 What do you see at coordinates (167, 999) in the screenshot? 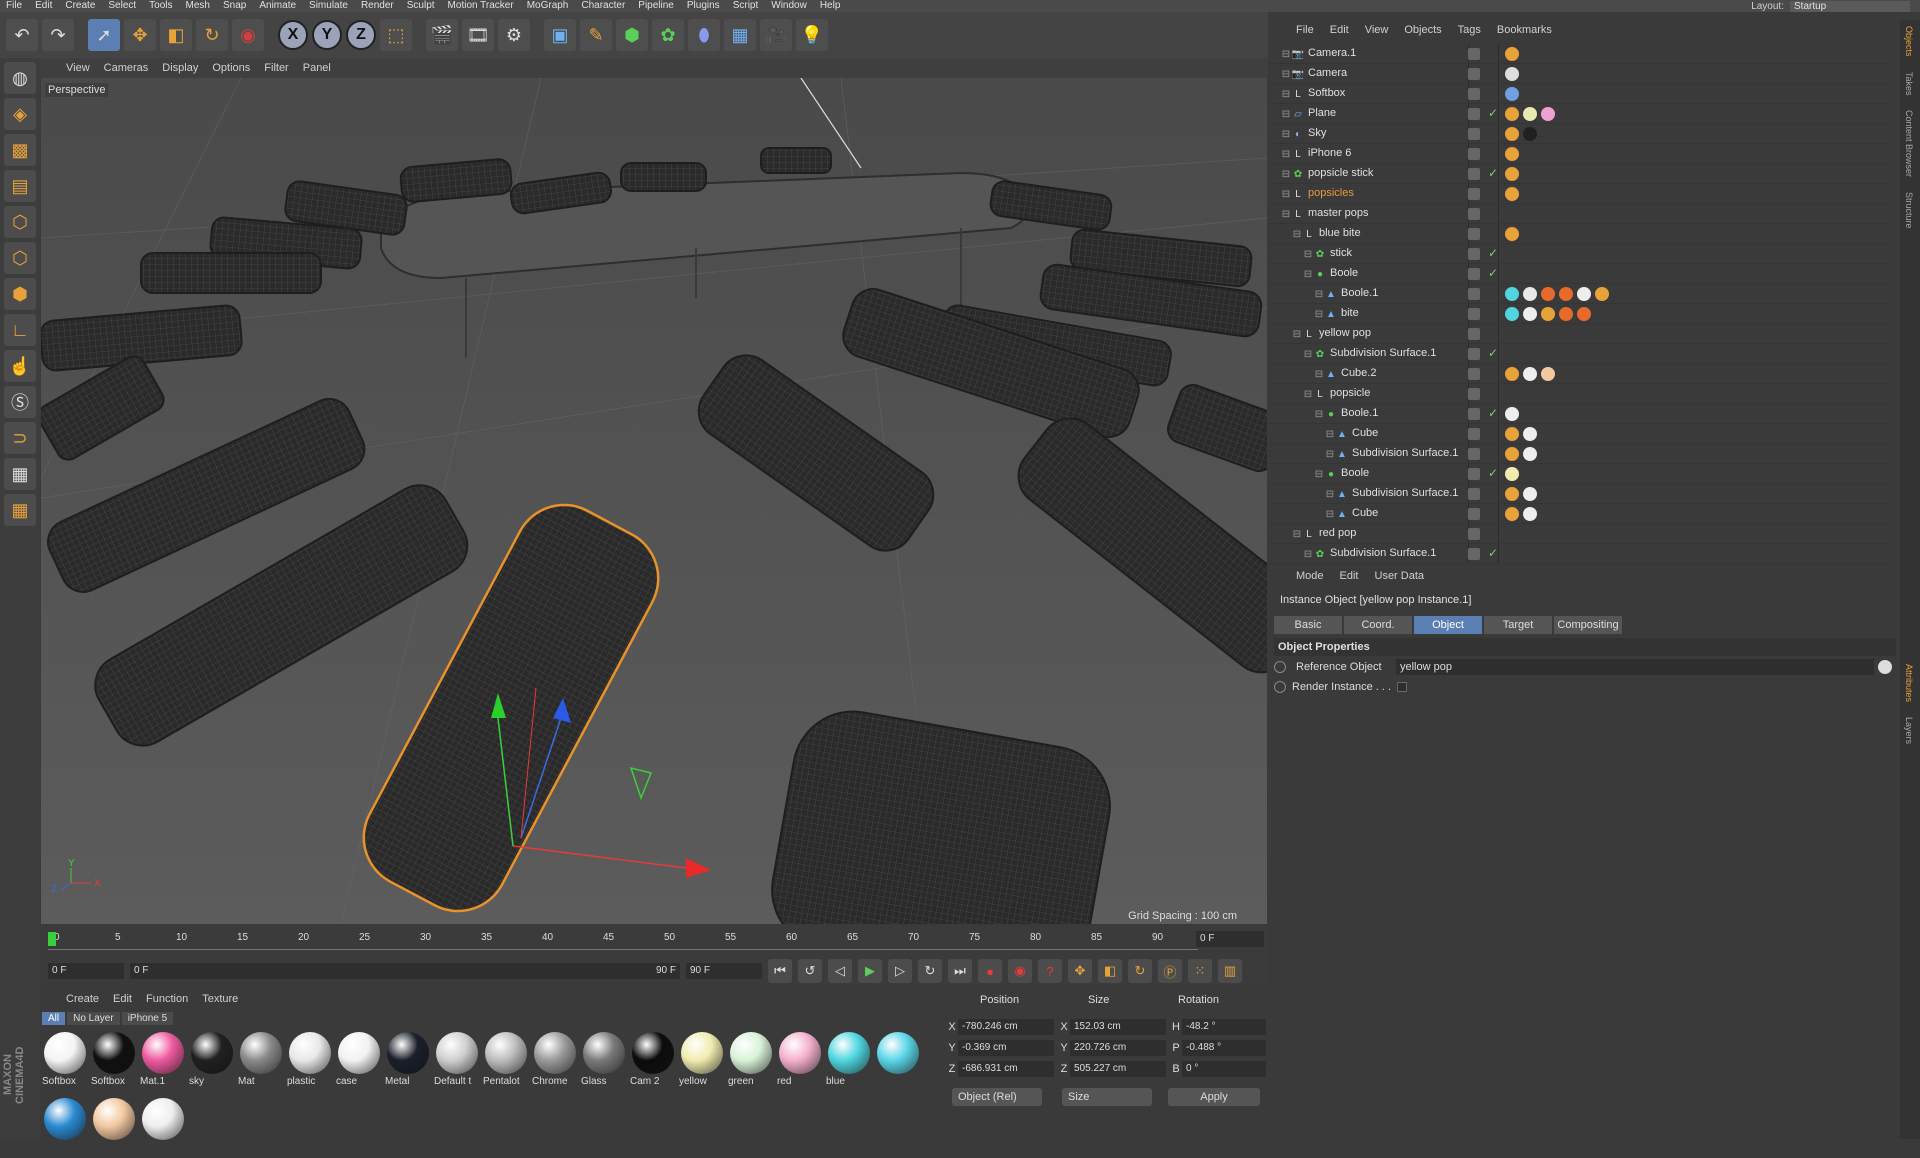
I see `material-menu-function: Function` at bounding box center [167, 999].